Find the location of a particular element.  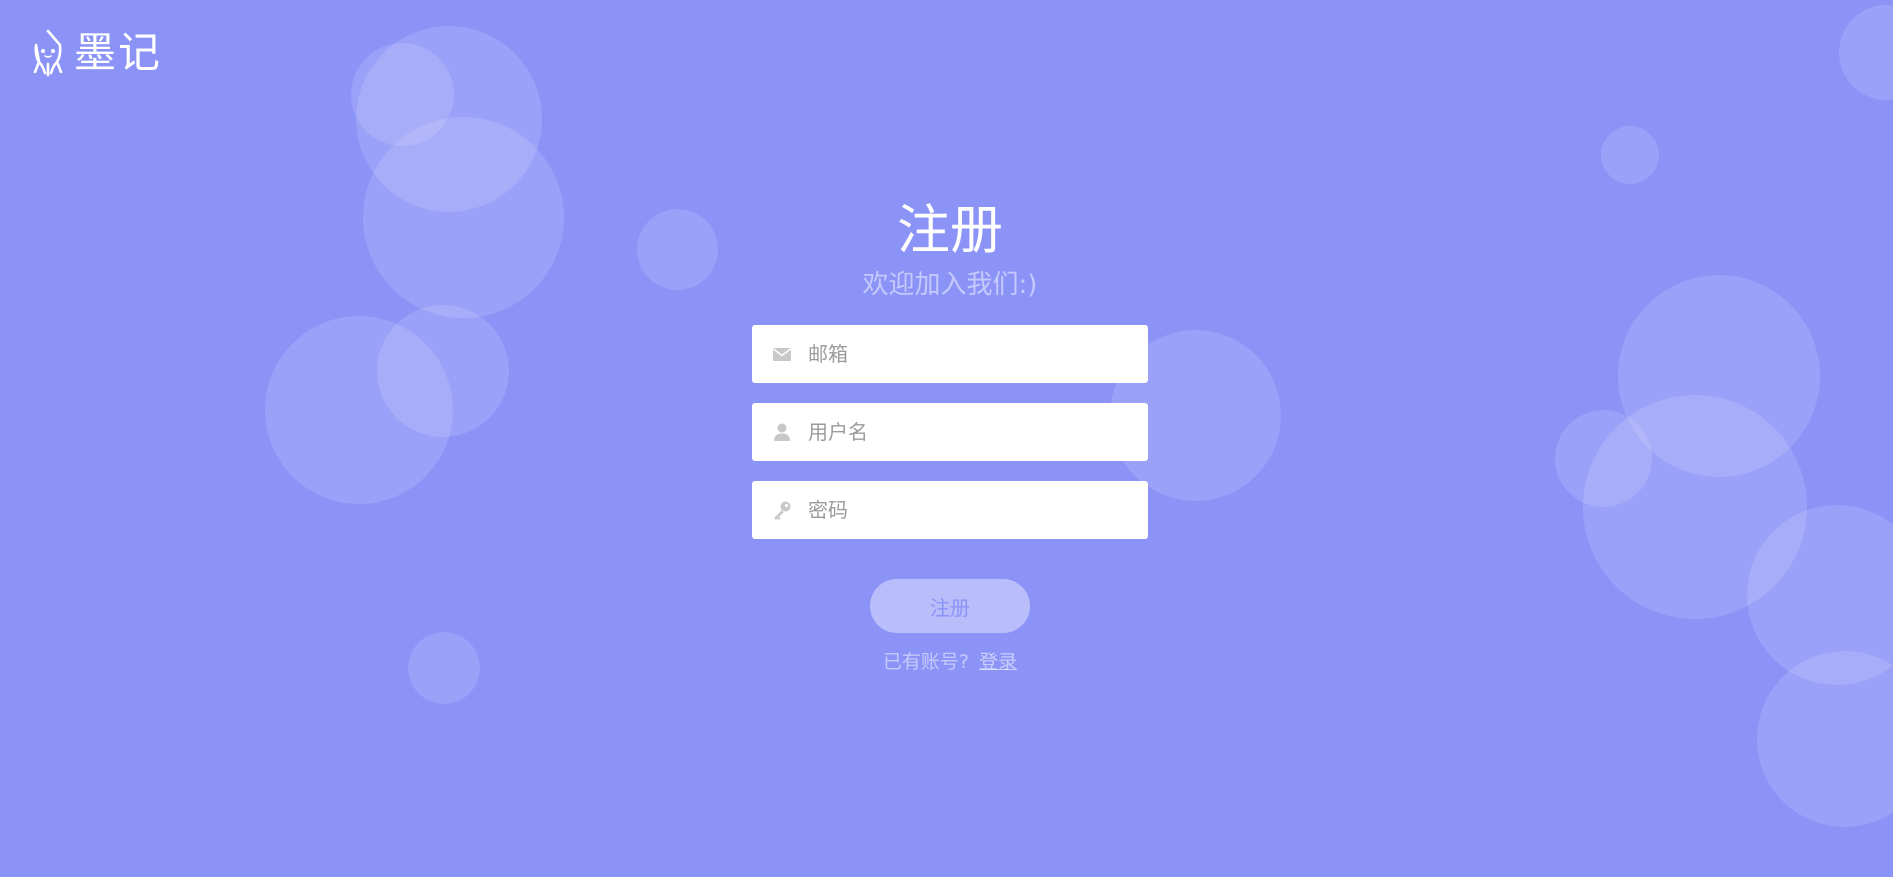

page-title: 注册 is located at coordinates (950, 230).